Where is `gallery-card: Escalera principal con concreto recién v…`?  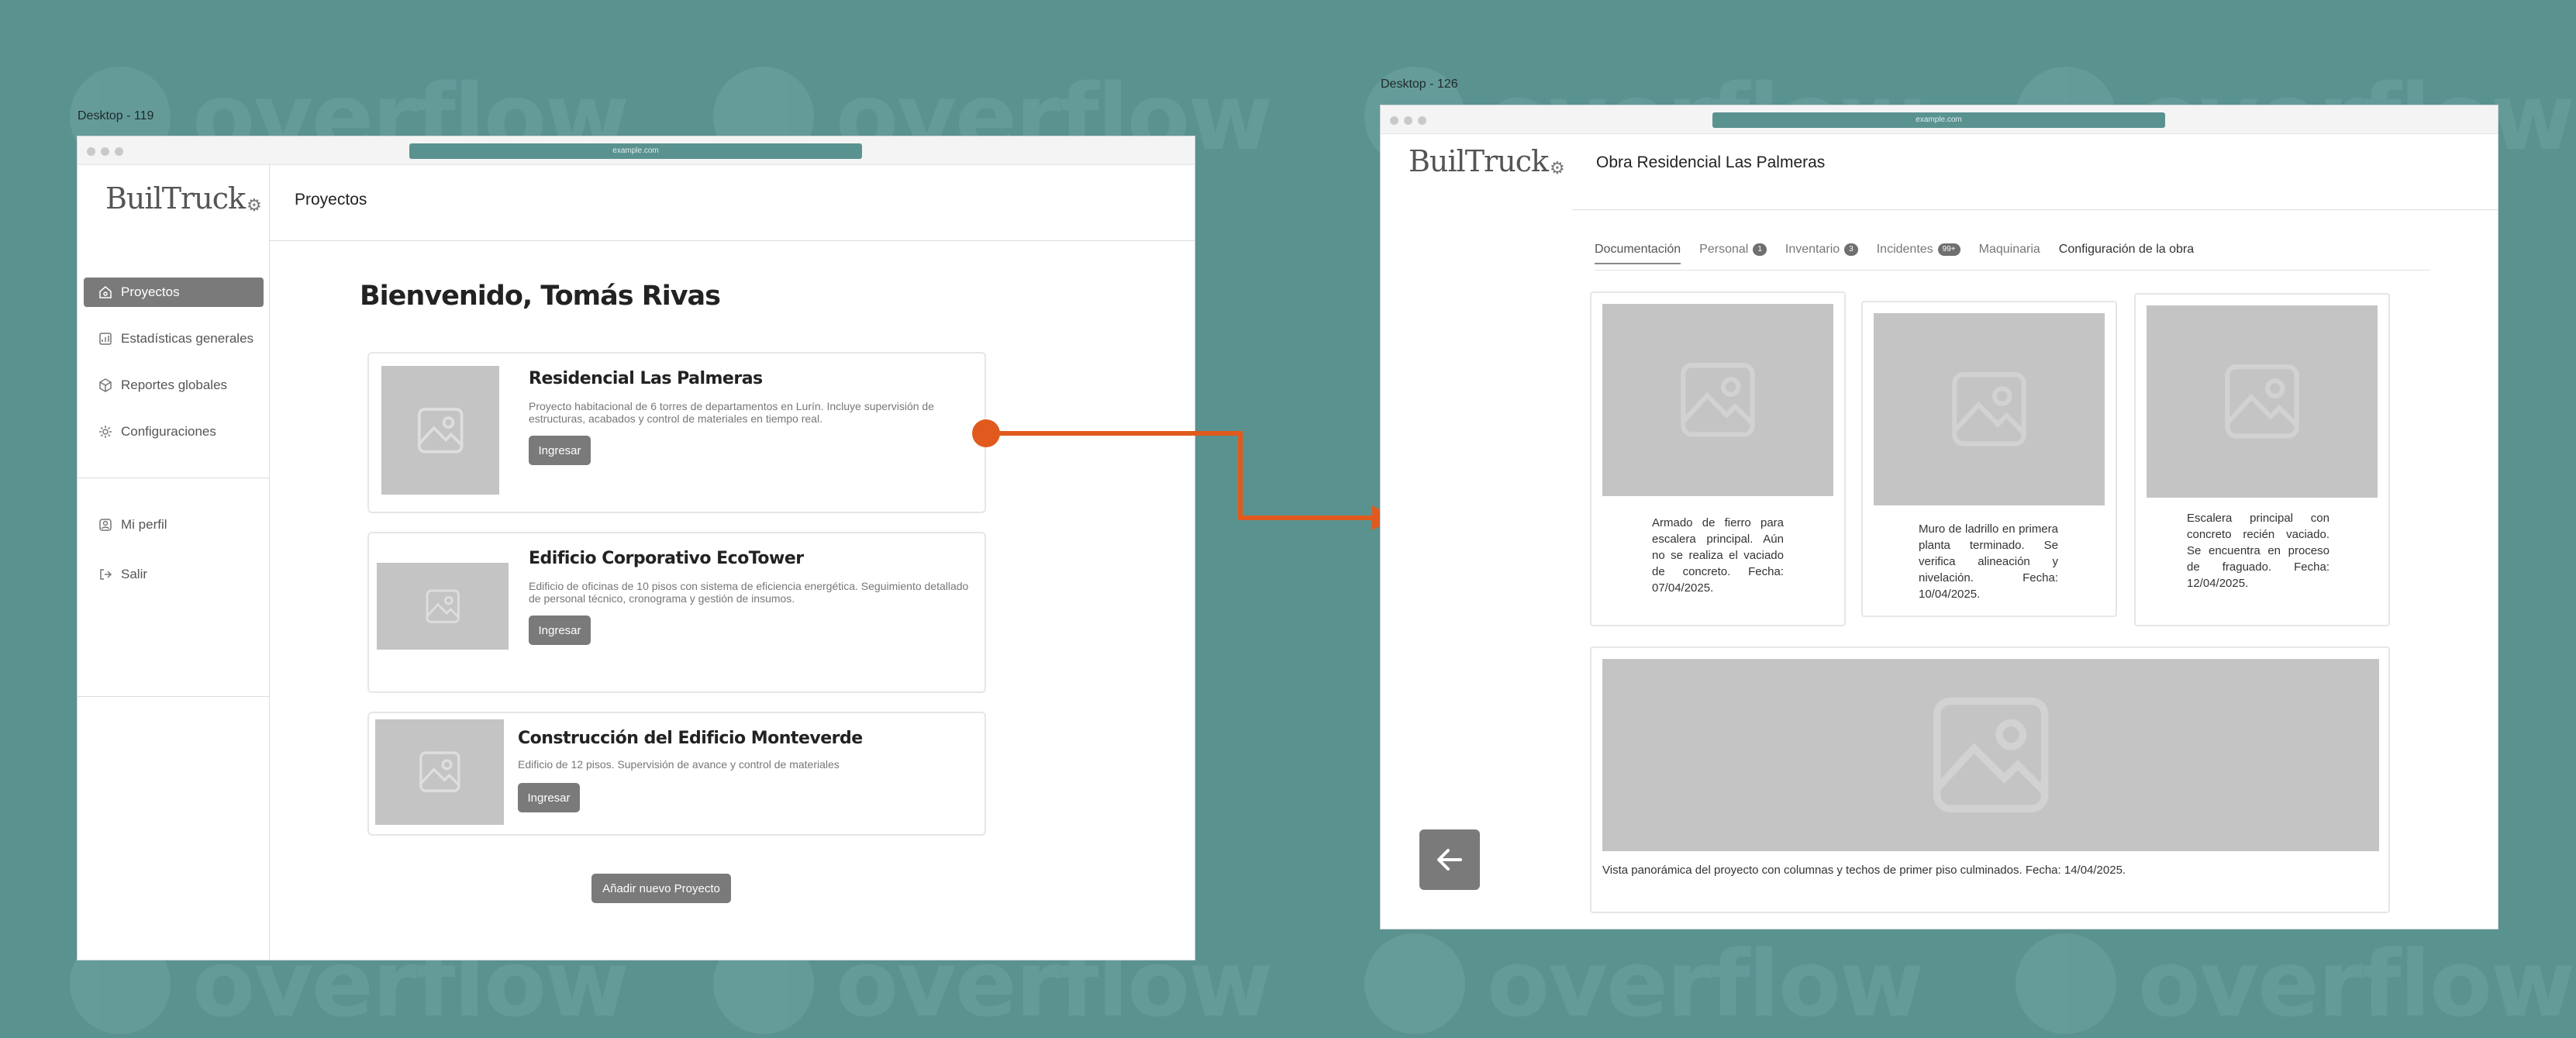 gallery-card: Escalera principal con concreto recién v… is located at coordinates (2262, 459).